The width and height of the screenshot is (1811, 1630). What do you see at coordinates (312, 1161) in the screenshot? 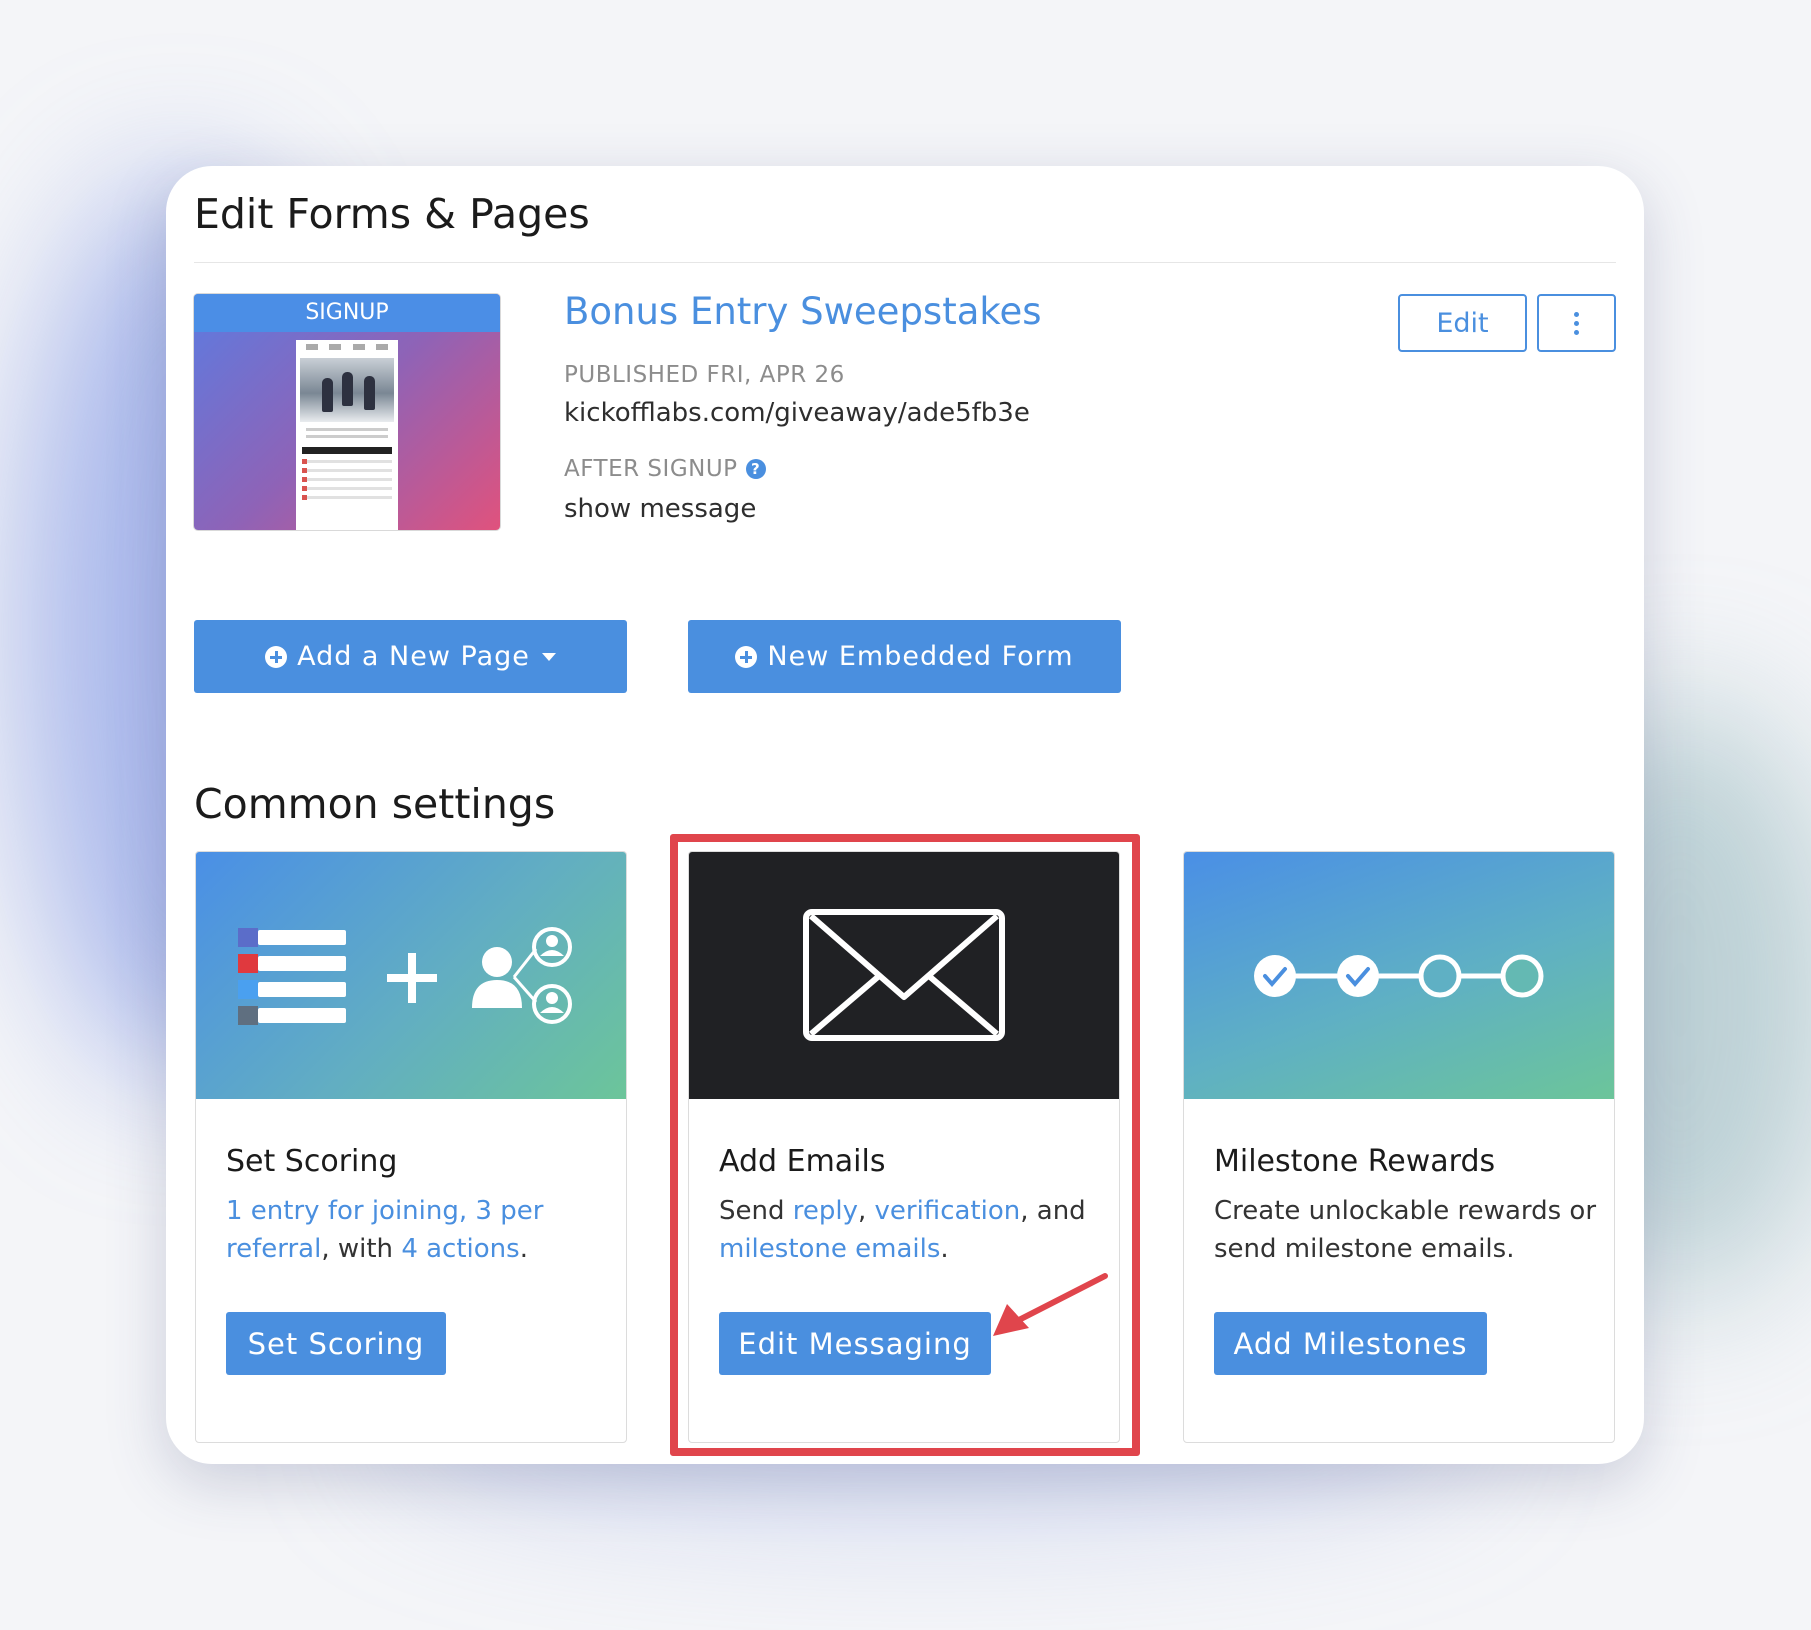
I see `tile-title: Set Scoring` at bounding box center [312, 1161].